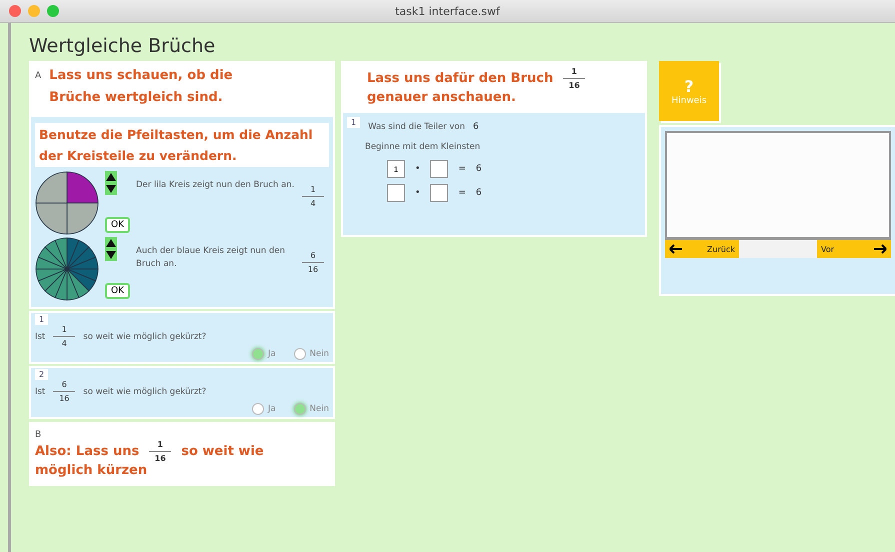  I want to click on back-button: Zurück, so click(702, 249).